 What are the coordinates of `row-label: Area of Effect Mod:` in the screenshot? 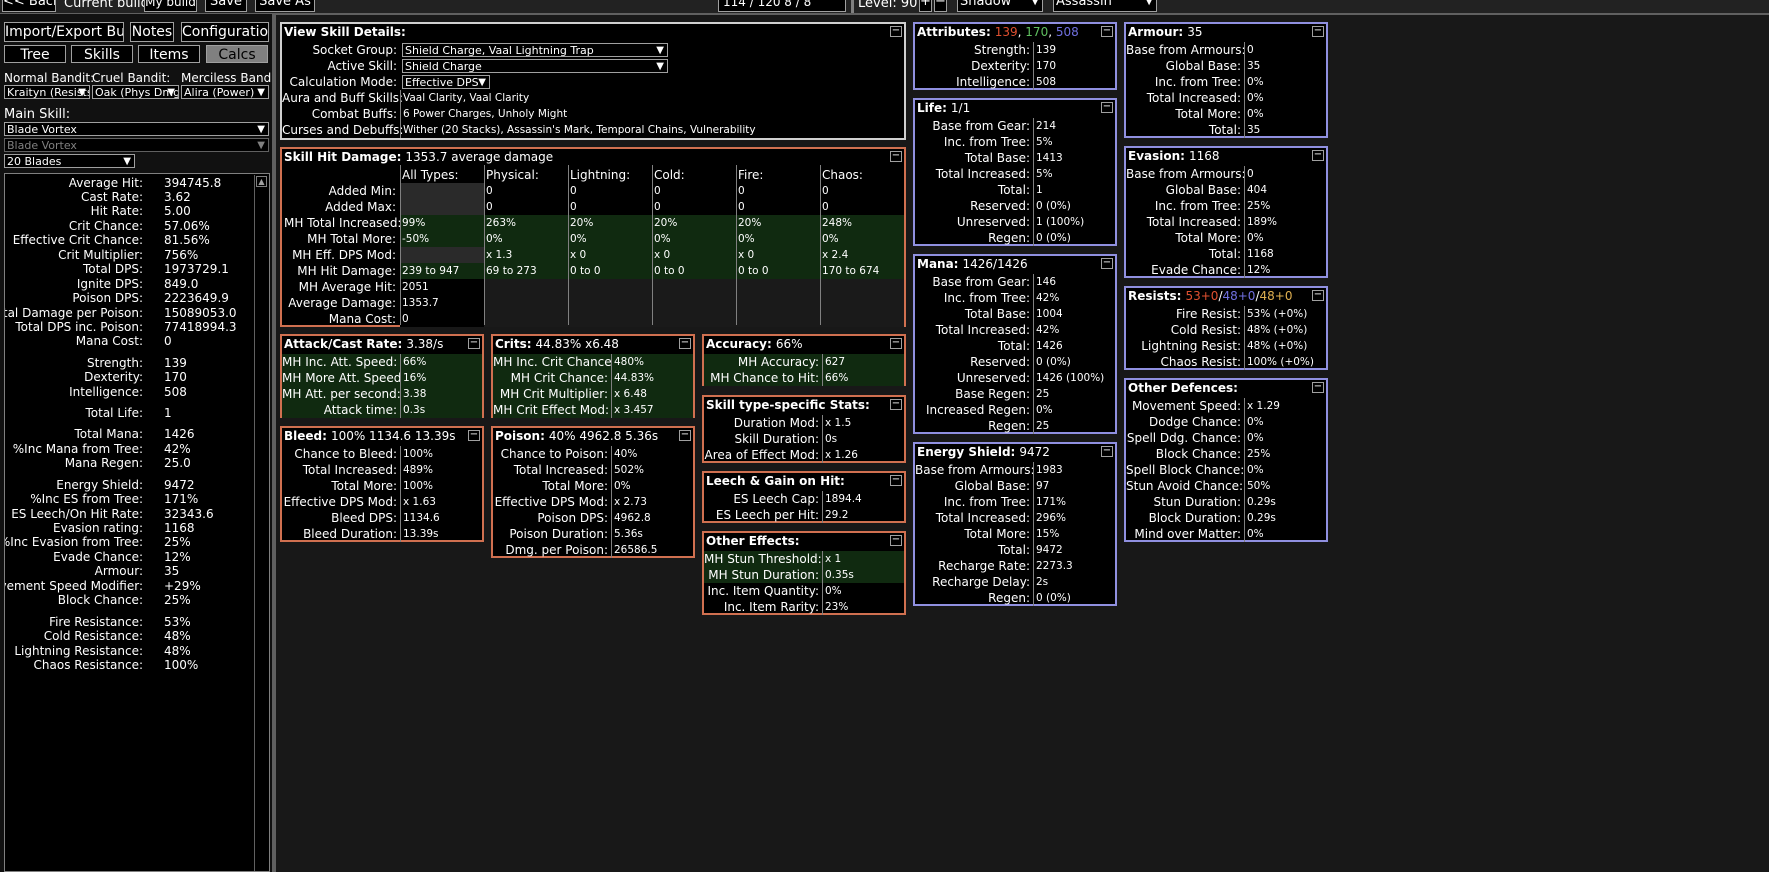 It's located at (761, 455).